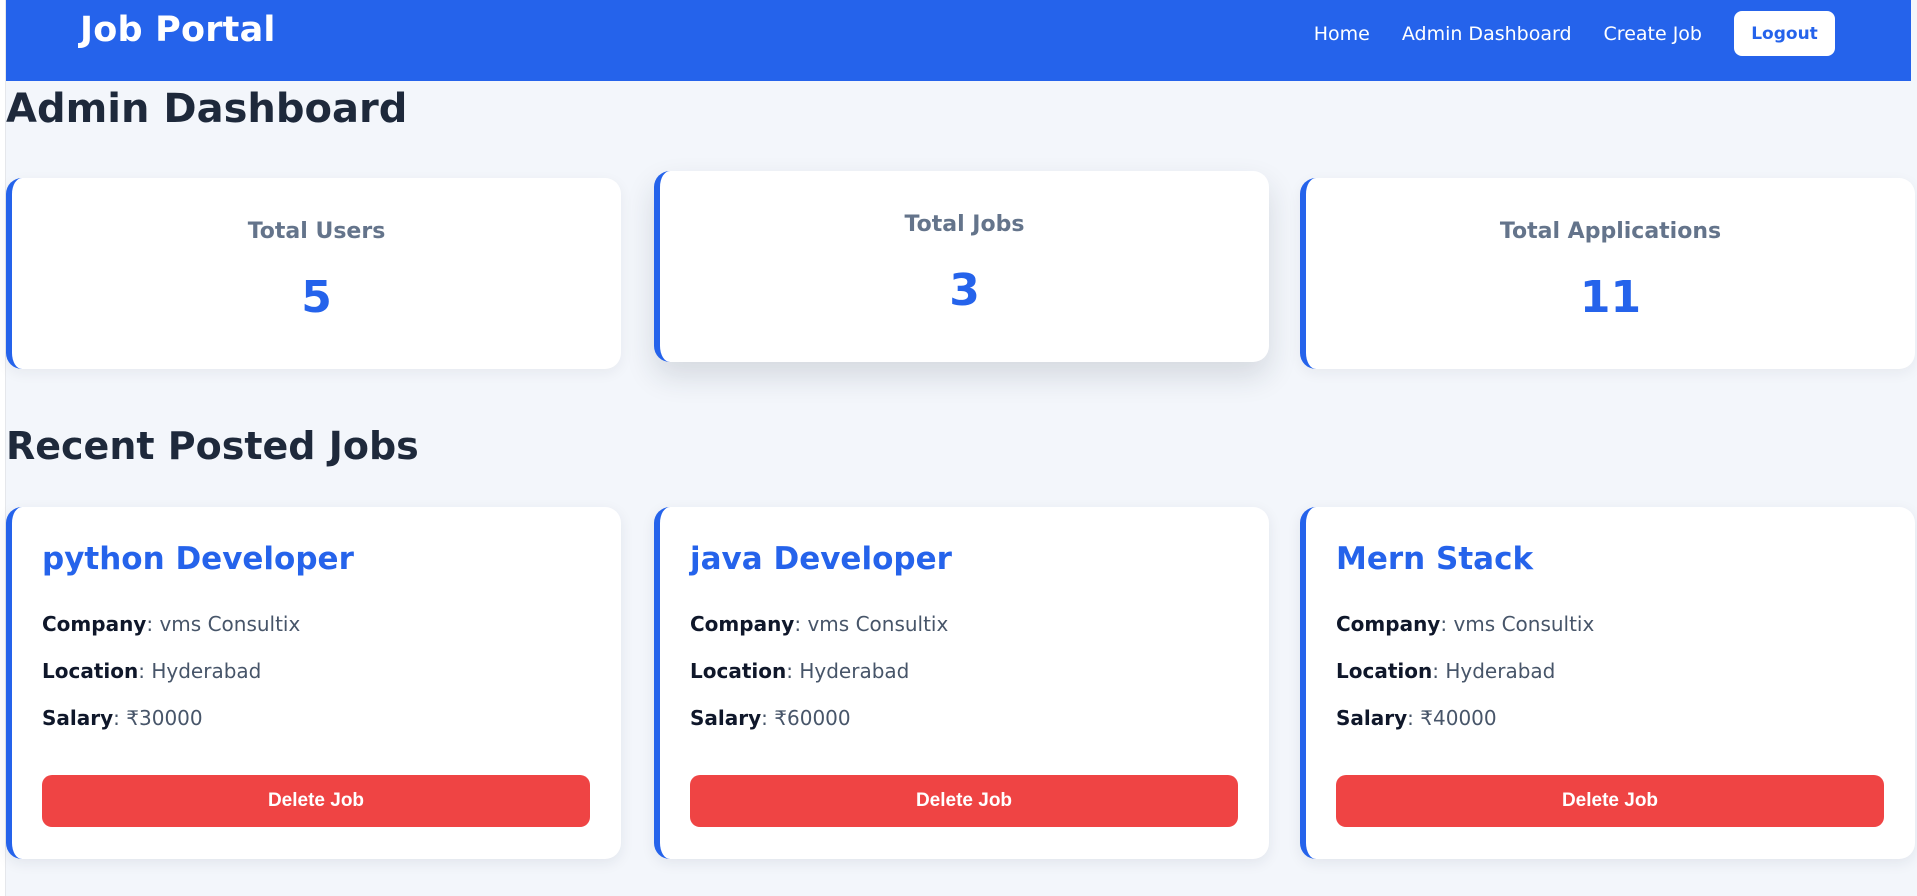 This screenshot has width=1917, height=896. Describe the element at coordinates (1487, 34) in the screenshot. I see `nav-admin-dashboard-link: Admin Dashboard` at that location.